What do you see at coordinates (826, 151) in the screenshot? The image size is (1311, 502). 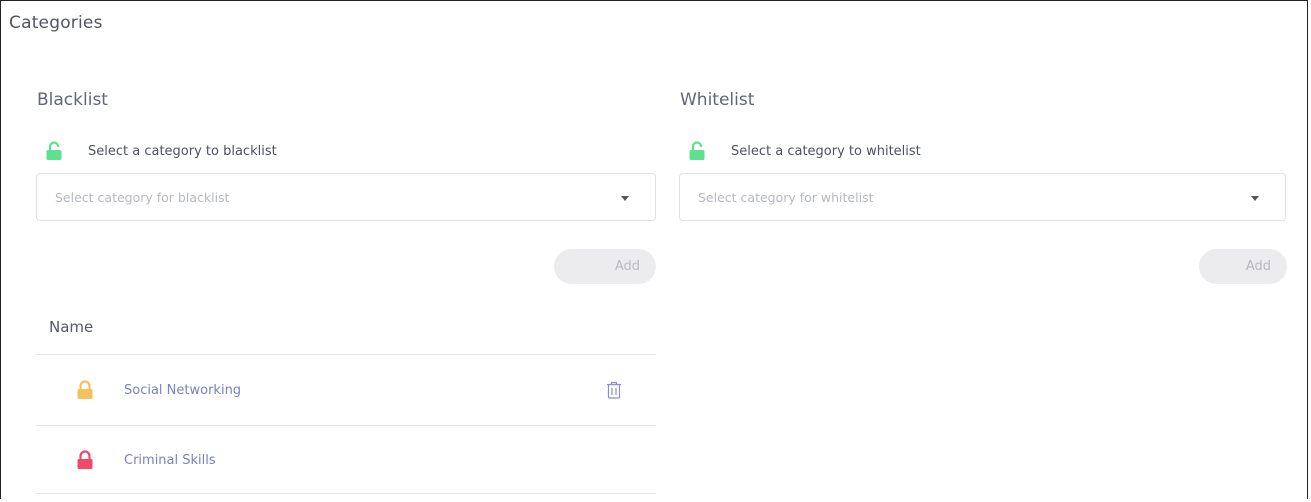 I see `whitelist-prompt-text: Select a category to whitelist` at bounding box center [826, 151].